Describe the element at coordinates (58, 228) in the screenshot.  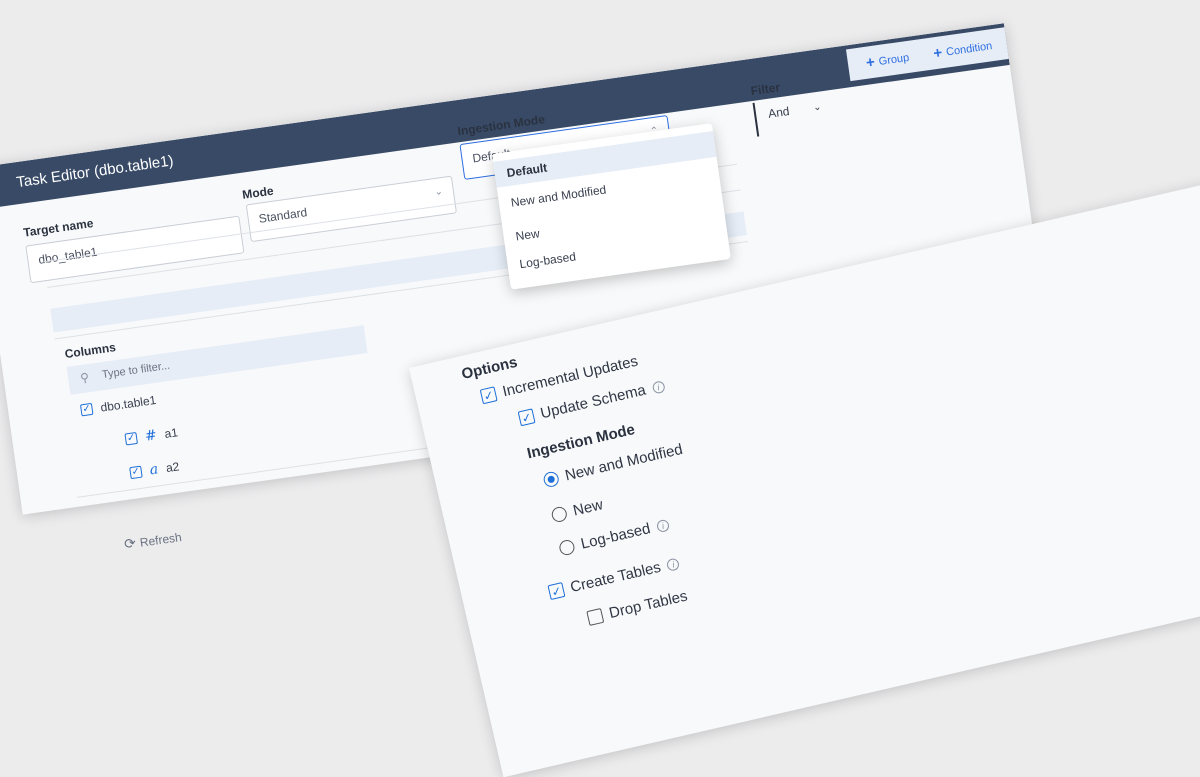
I see `target-name-label: Target name` at that location.